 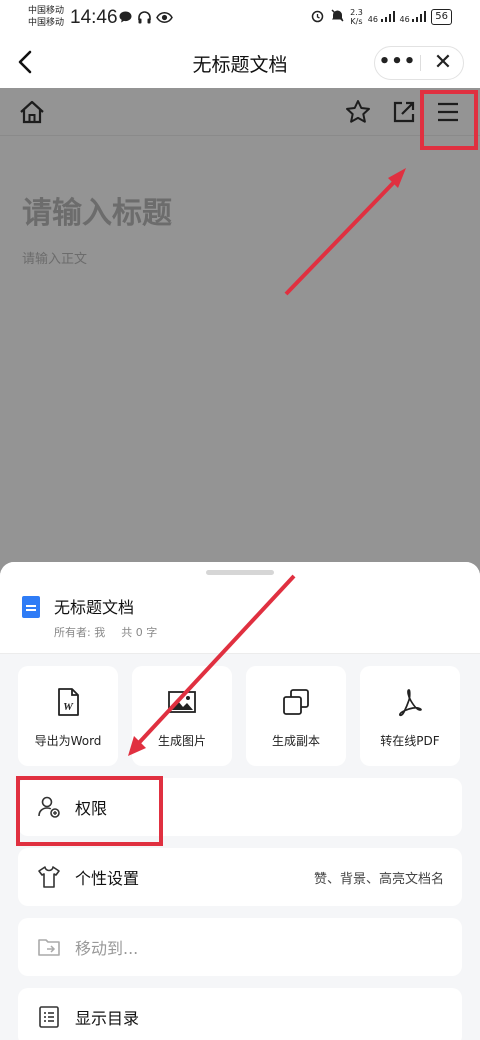 I want to click on sheet-header: 无标题文档 所有者: 我 共 0 字, so click(x=240, y=608).